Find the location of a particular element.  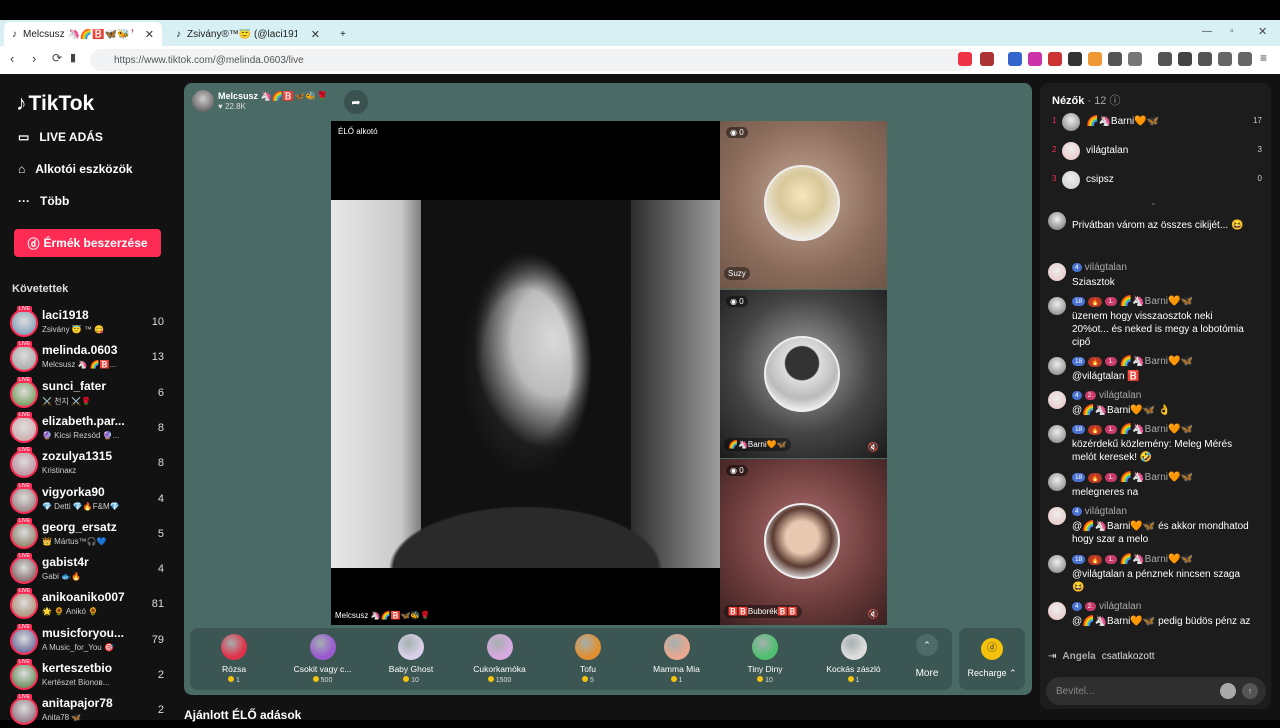

guest-panel: ◉ 0 Suzy is located at coordinates (803, 205).